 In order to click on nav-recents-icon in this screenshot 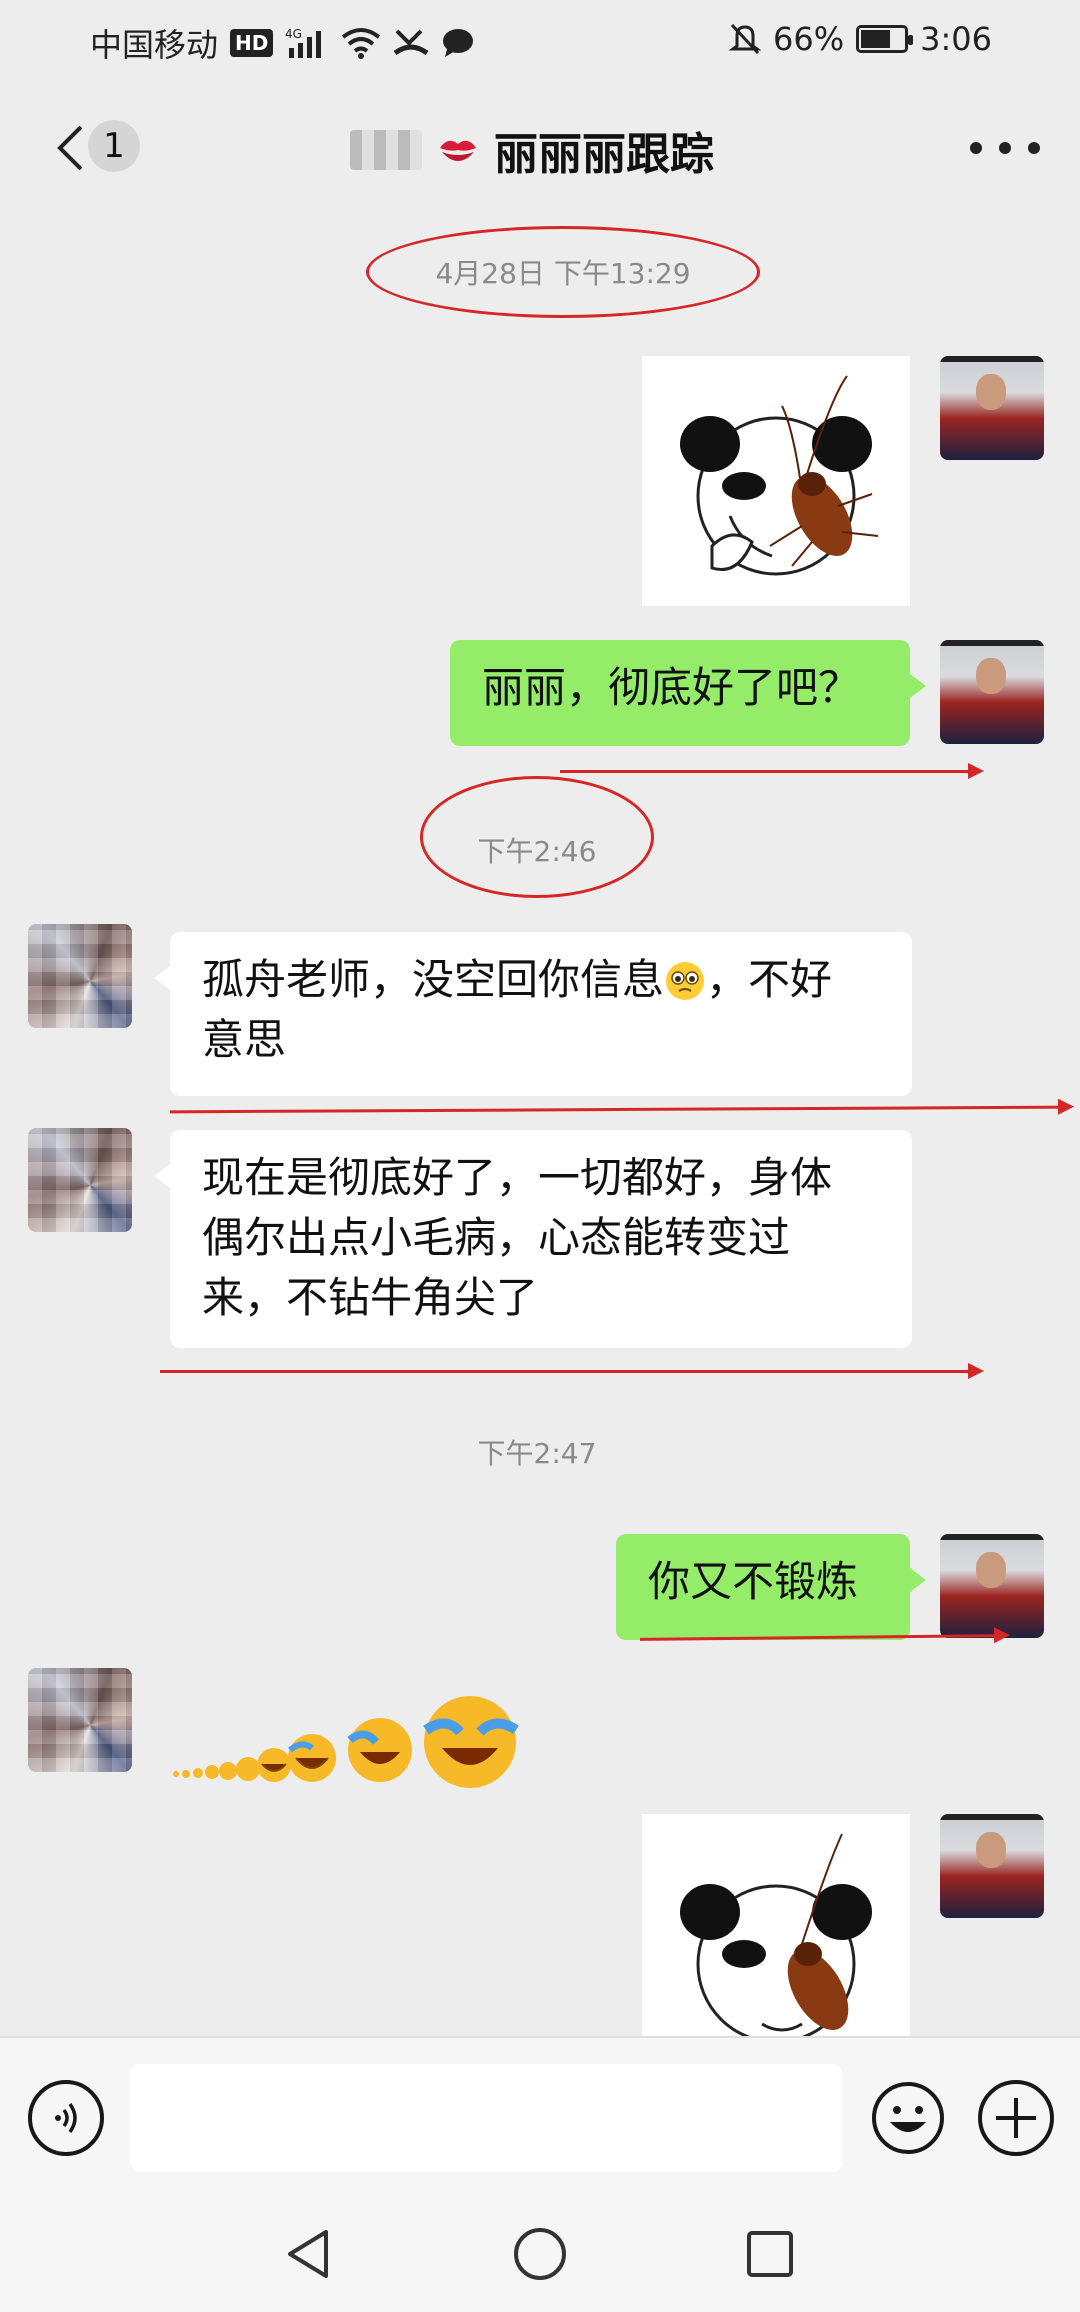, I will do `click(770, 2254)`.